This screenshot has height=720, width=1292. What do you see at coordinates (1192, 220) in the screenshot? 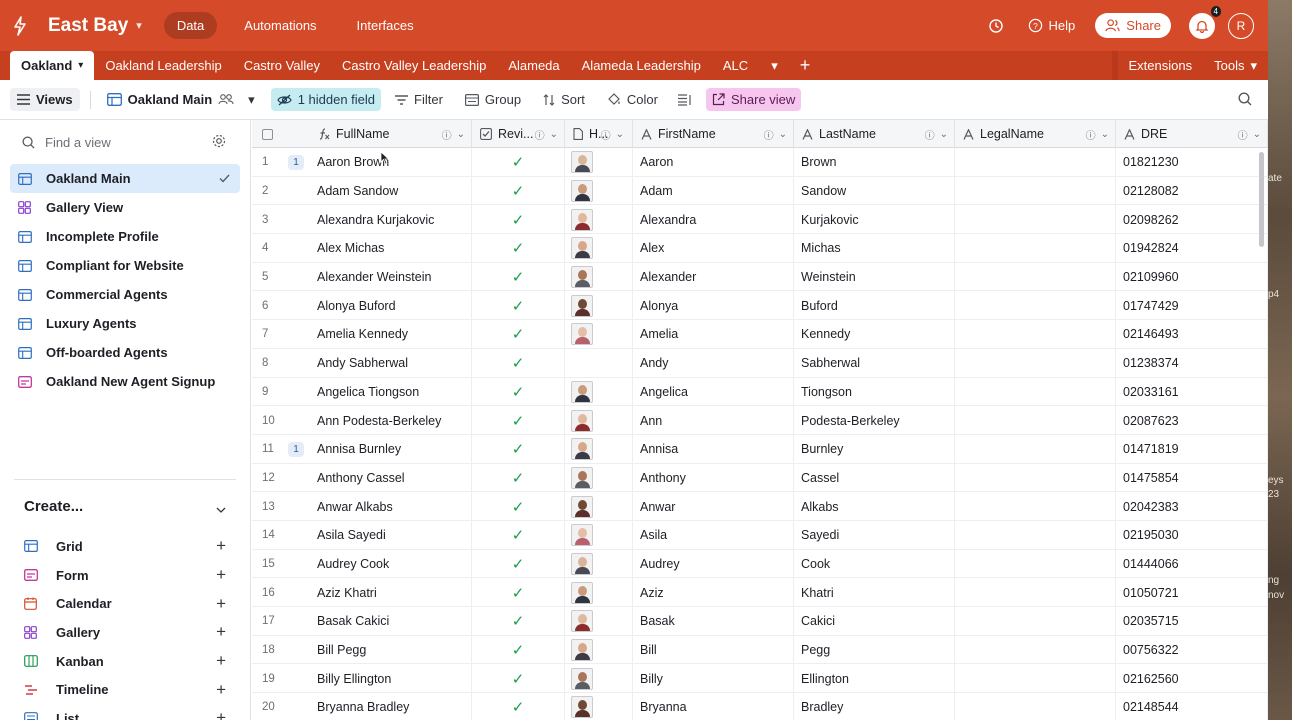
I see `cell-dre: 02098262` at bounding box center [1192, 220].